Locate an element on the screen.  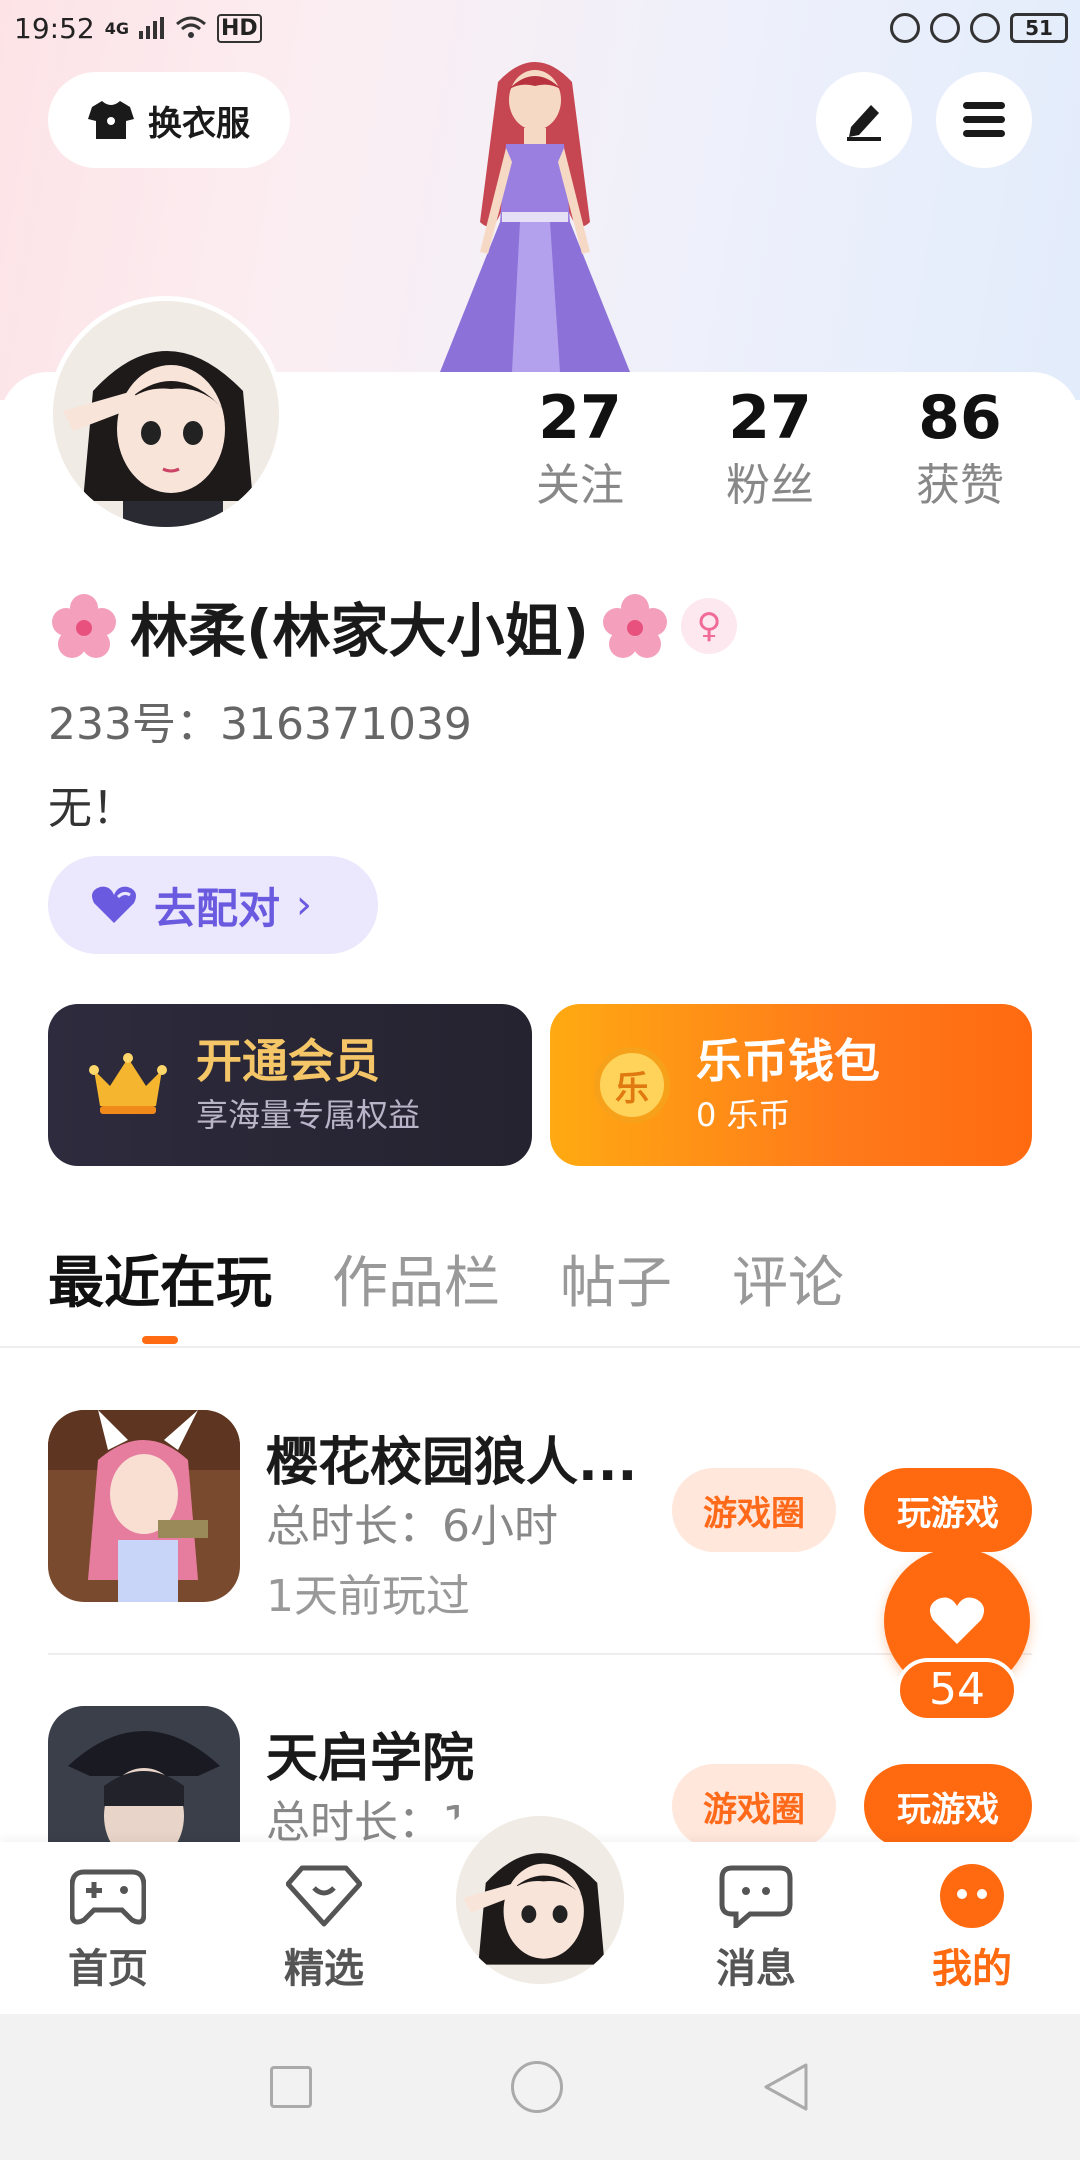
nav-messages-label: 消息 is located at coordinates (756, 1969).